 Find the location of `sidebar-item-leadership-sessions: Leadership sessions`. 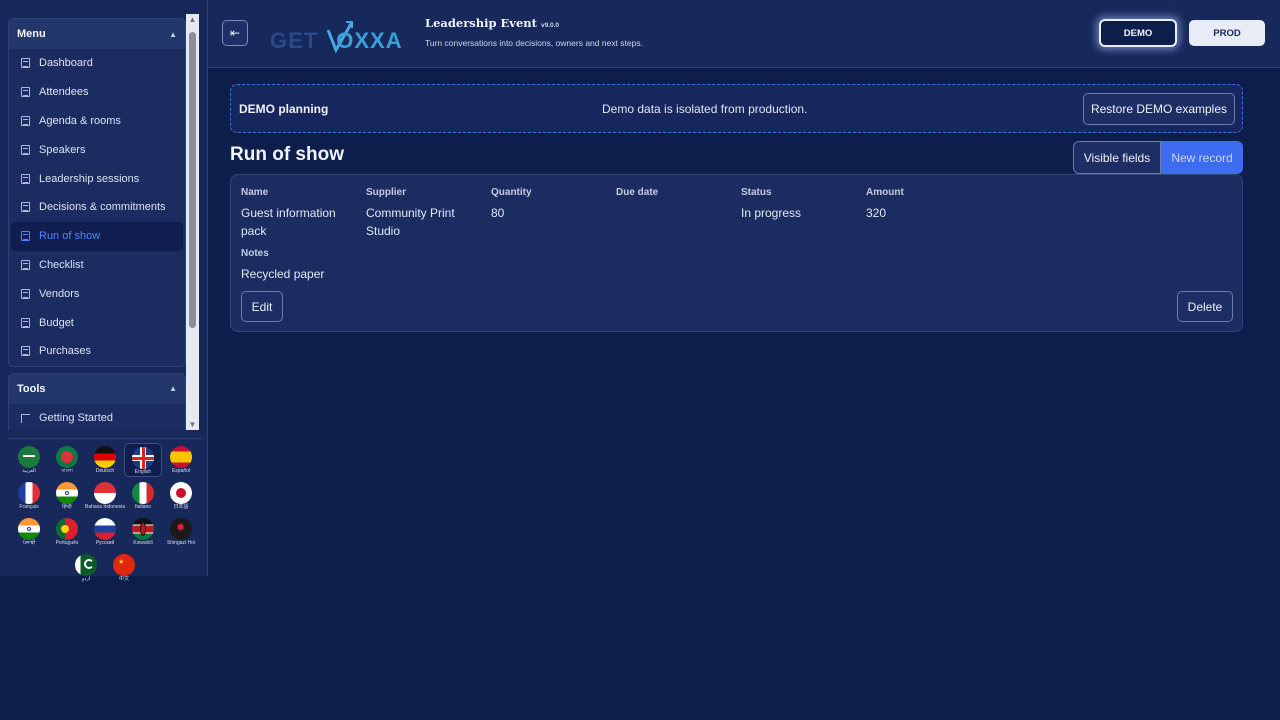

sidebar-item-leadership-sessions: Leadership sessions is located at coordinates (97, 178).